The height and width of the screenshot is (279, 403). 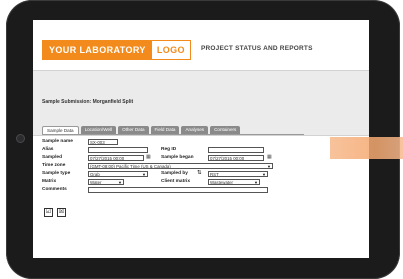 What do you see at coordinates (366, 148) in the screenshot?
I see `decorative-ribbon` at bounding box center [366, 148].